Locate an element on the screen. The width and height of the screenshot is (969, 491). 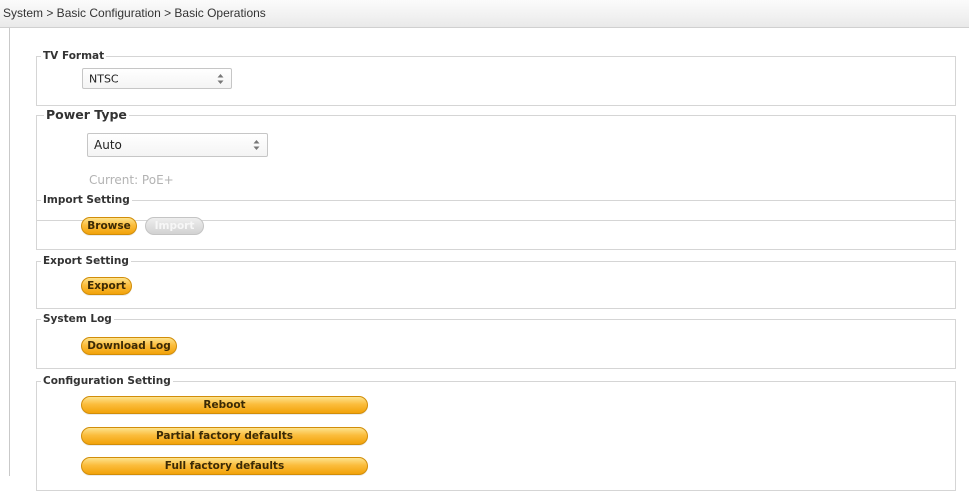
import-button: Import is located at coordinates (174, 226).